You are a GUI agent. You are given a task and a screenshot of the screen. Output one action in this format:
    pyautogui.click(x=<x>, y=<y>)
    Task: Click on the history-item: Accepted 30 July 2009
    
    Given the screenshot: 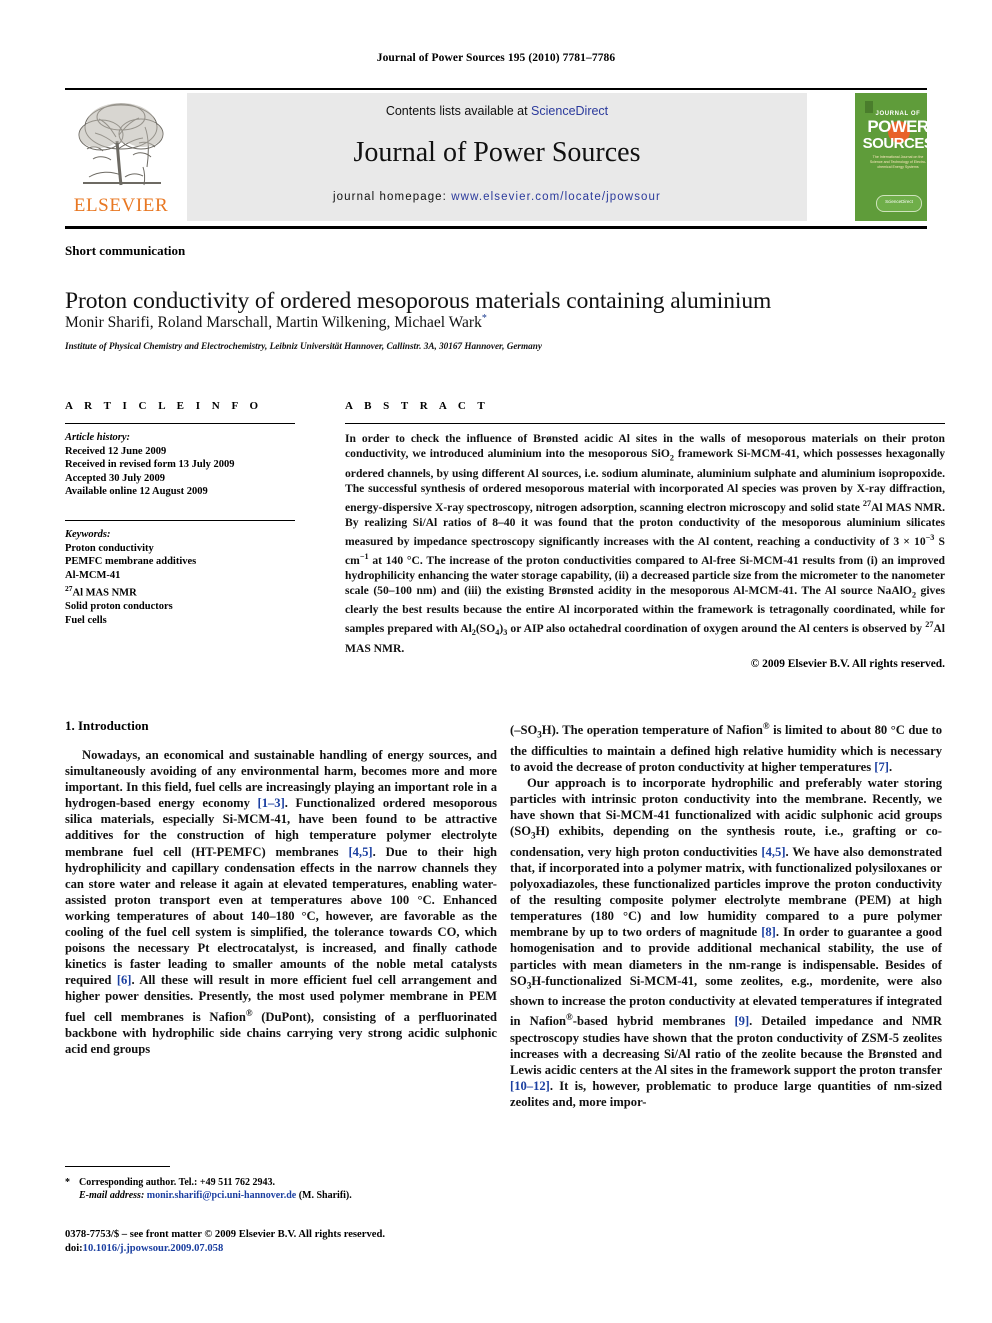 What is the action you would take?
    pyautogui.click(x=115, y=478)
    